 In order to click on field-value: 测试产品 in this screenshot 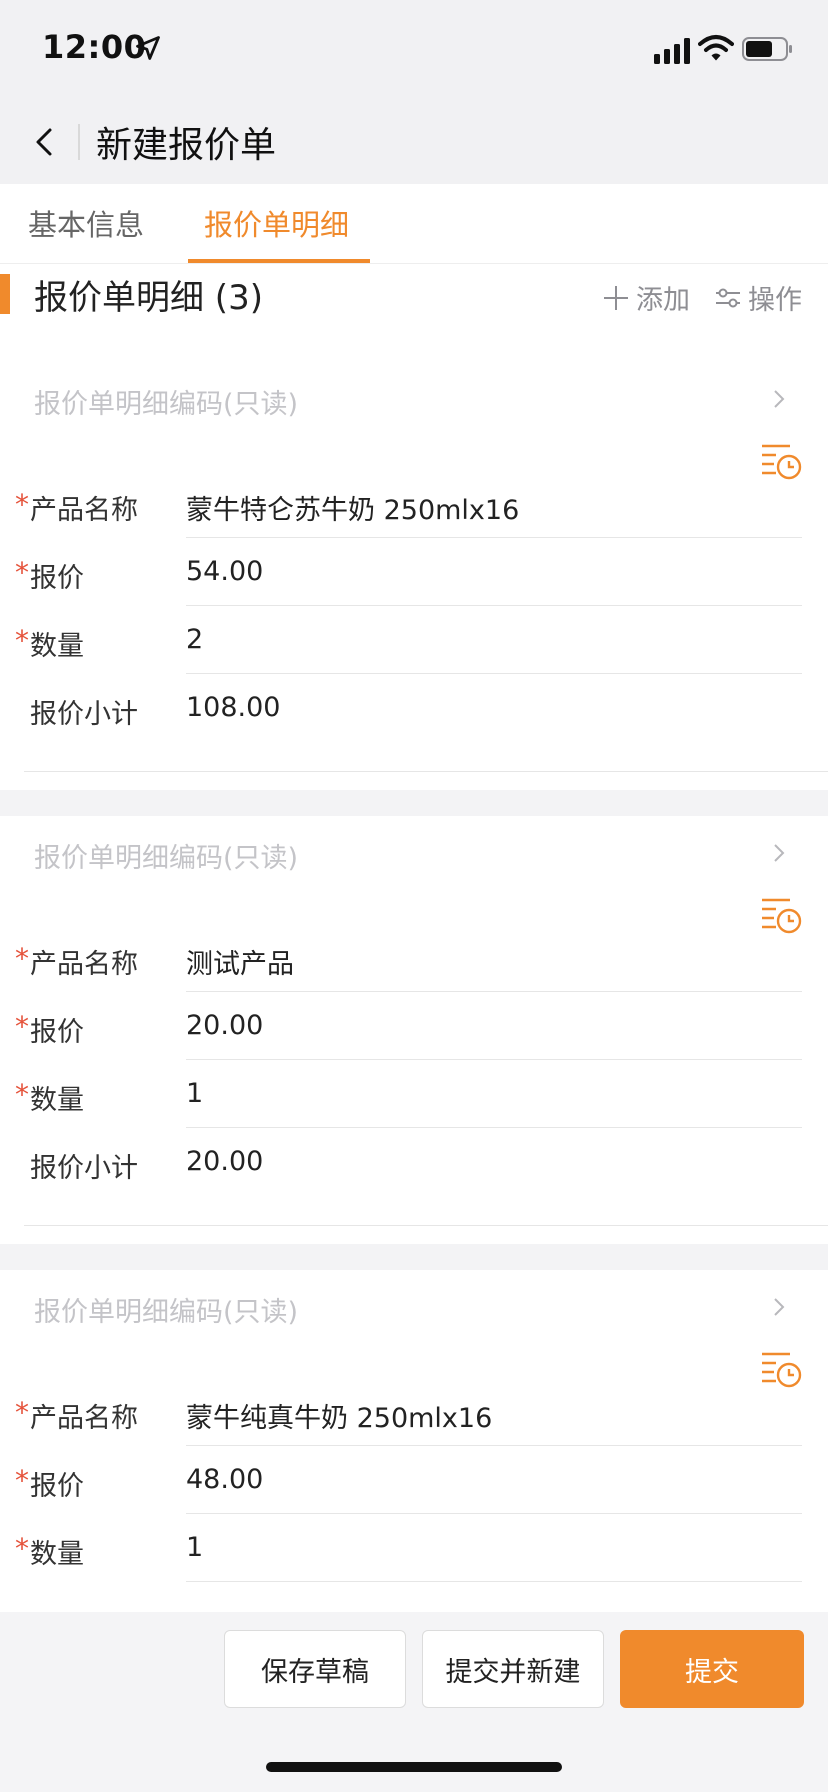, I will do `click(240, 961)`.